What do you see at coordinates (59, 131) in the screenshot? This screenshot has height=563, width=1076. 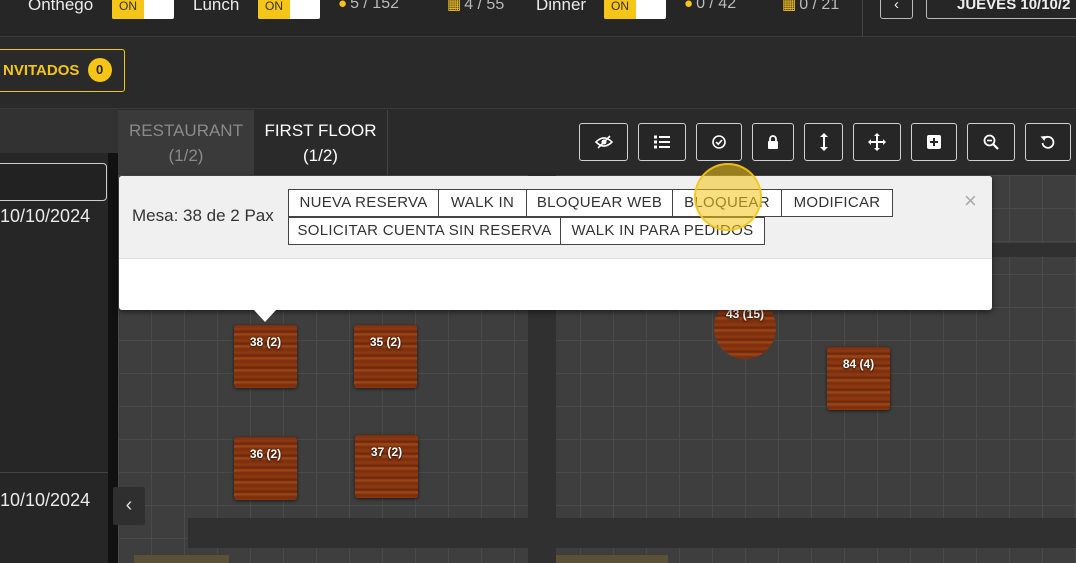 I see `sidebar-header` at bounding box center [59, 131].